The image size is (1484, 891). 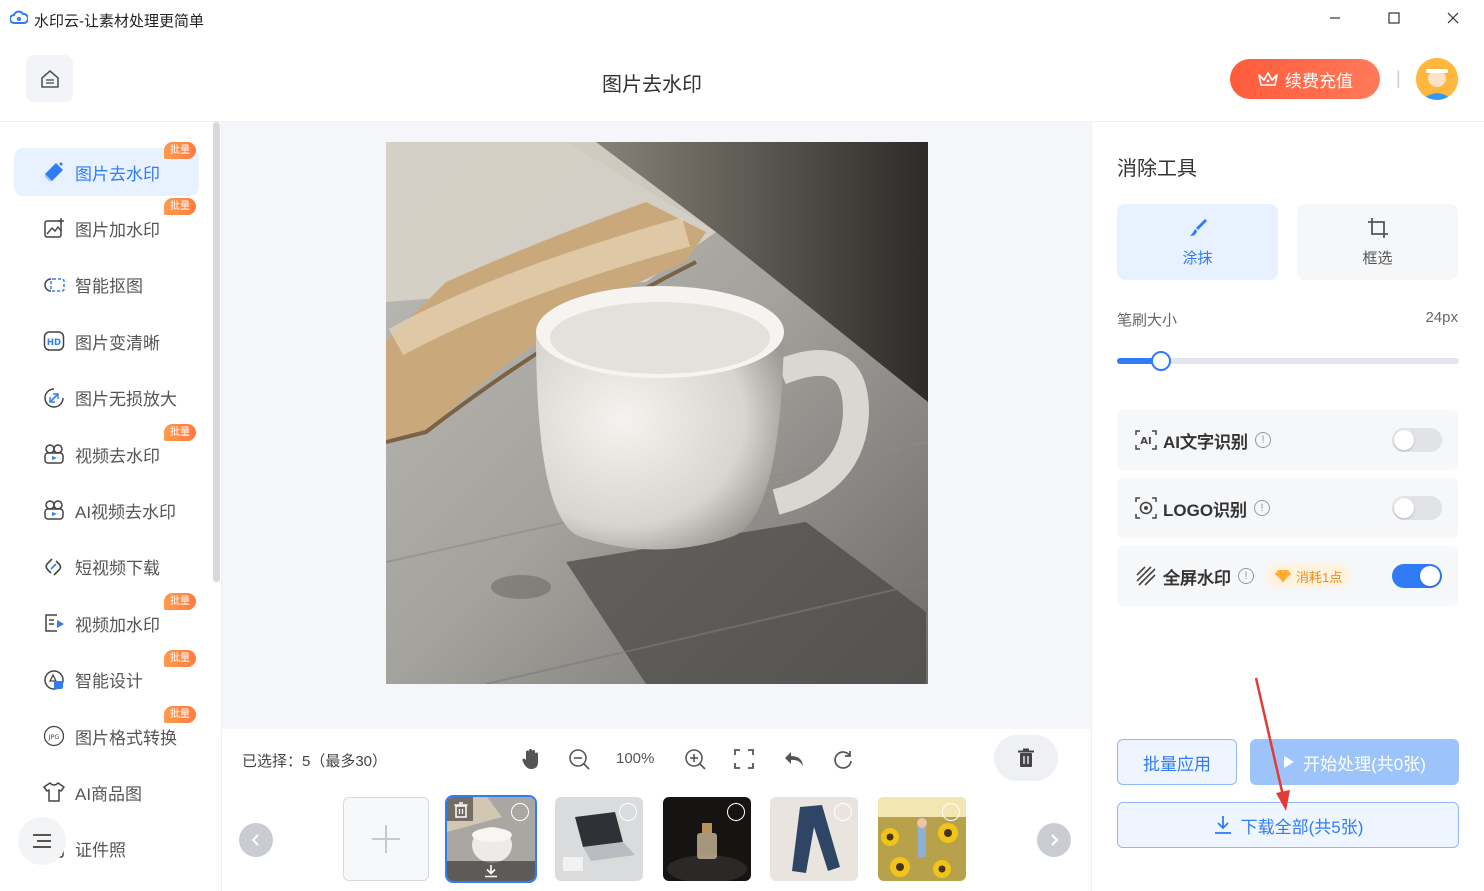 What do you see at coordinates (742, 80) in the screenshot?
I see `app-header: 图片去水印 续费充值 |` at bounding box center [742, 80].